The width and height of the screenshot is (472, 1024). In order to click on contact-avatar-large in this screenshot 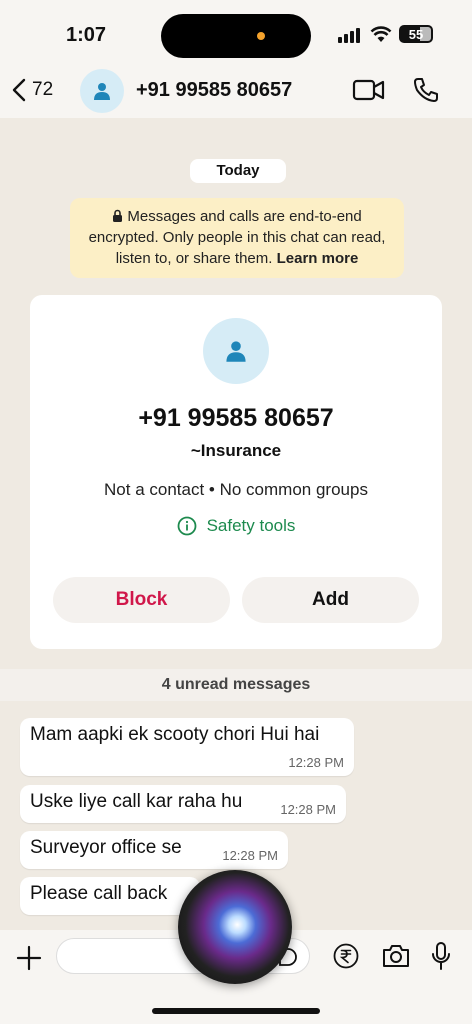, I will do `click(236, 351)`.